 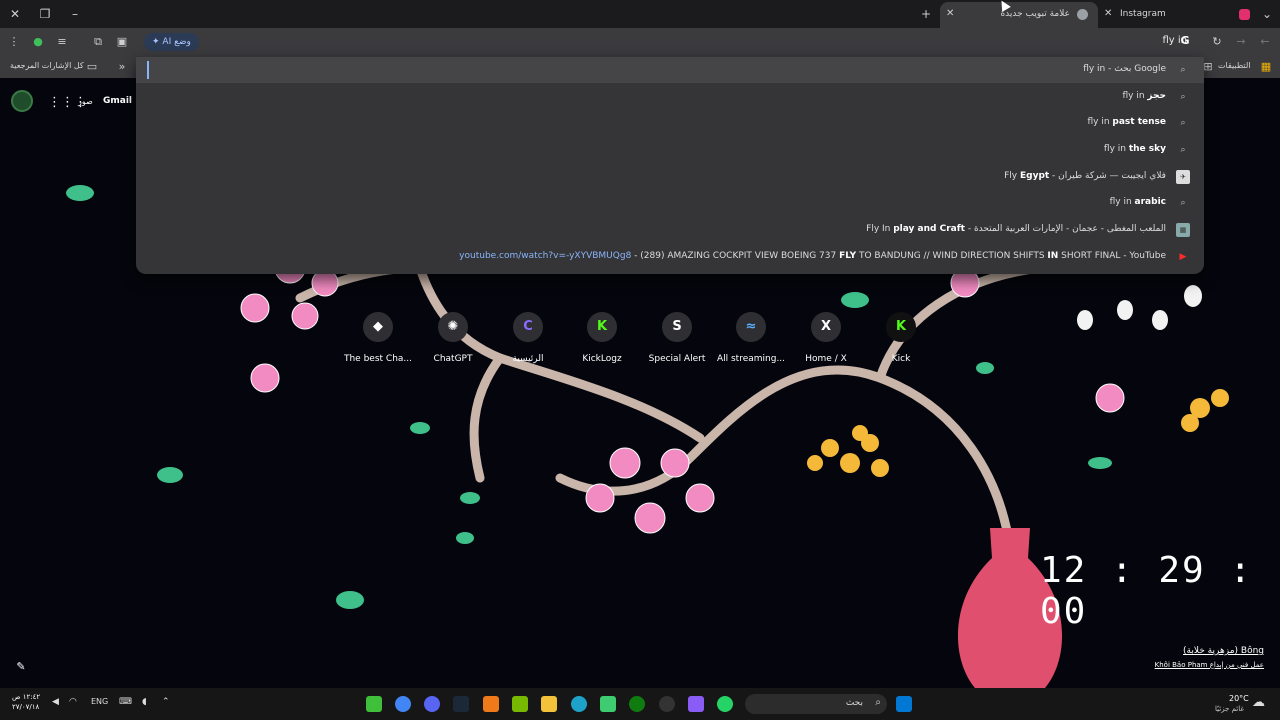 What do you see at coordinates (1035, 14) in the screenshot?
I see `tab-title: علامة تبويب جديدة` at bounding box center [1035, 14].